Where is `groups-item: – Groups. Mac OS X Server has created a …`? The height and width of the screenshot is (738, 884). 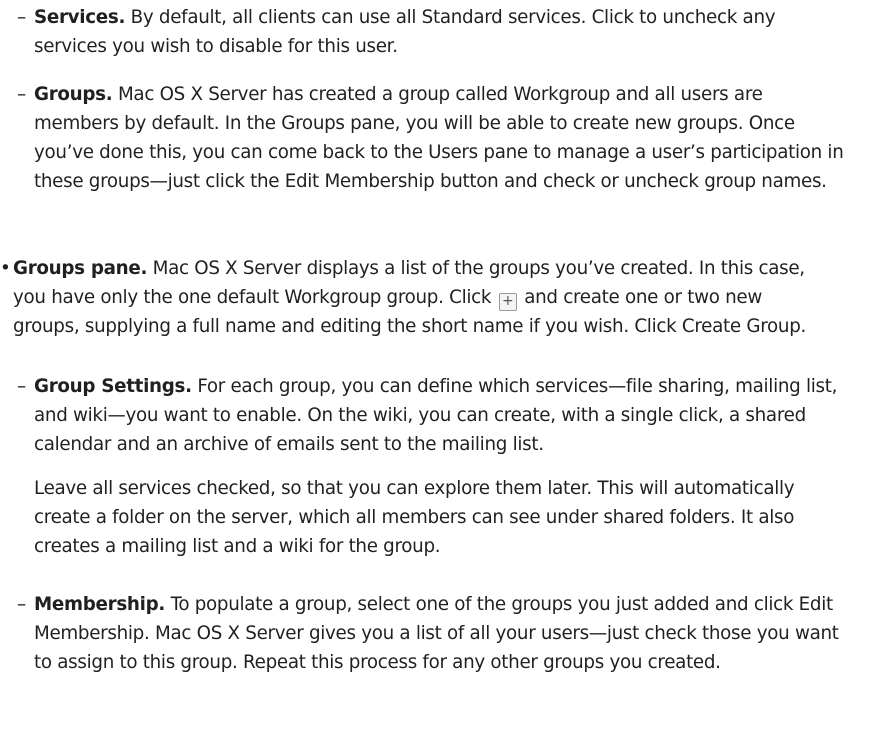
groups-item: – Groups. Mac OS X Server has created a … is located at coordinates (430, 138).